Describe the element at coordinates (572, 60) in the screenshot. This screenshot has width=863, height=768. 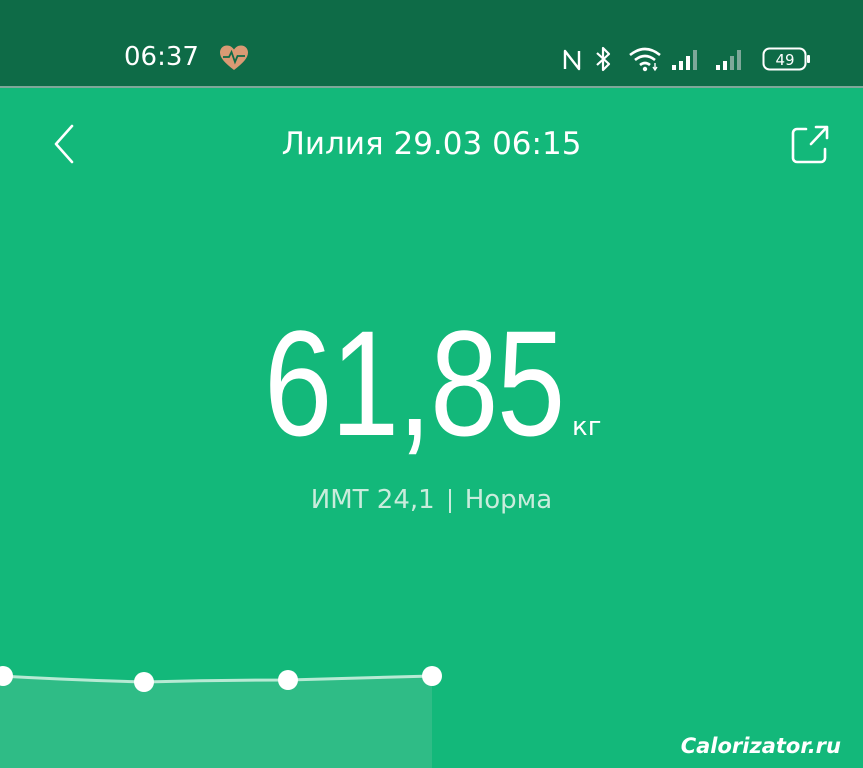
I see `nfc-icon` at that location.